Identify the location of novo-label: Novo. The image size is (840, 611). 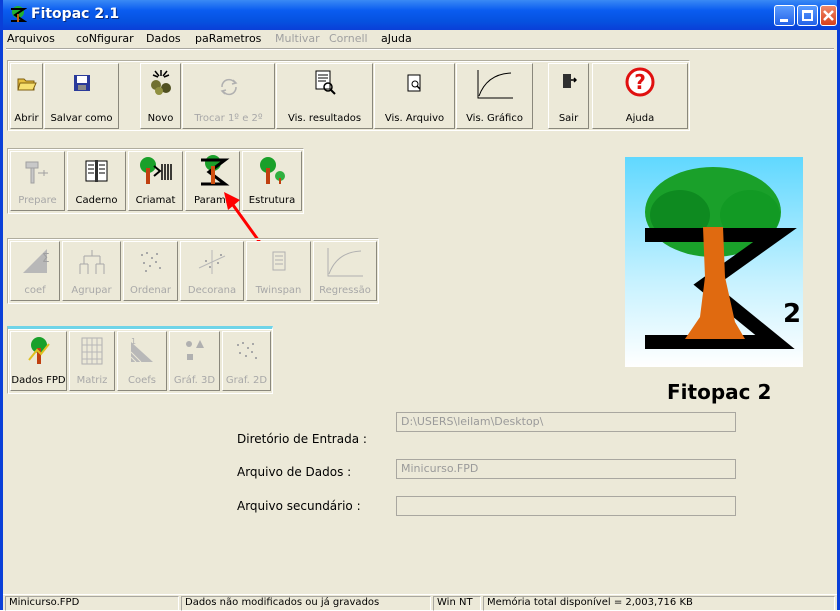
(160, 118).